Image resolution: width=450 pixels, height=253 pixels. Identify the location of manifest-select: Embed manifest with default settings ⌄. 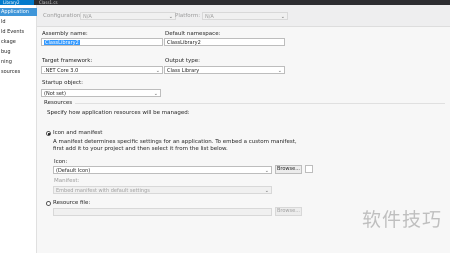
(162, 190).